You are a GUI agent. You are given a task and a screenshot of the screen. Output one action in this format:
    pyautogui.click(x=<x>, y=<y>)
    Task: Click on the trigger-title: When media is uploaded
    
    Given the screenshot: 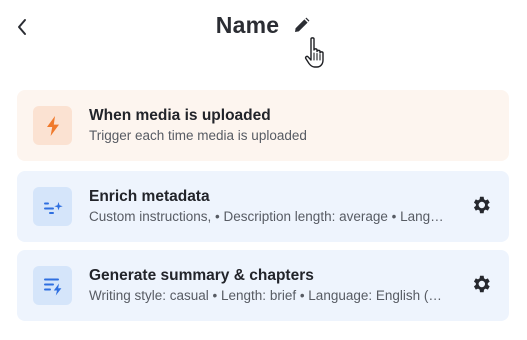 What is the action you would take?
    pyautogui.click(x=180, y=115)
    